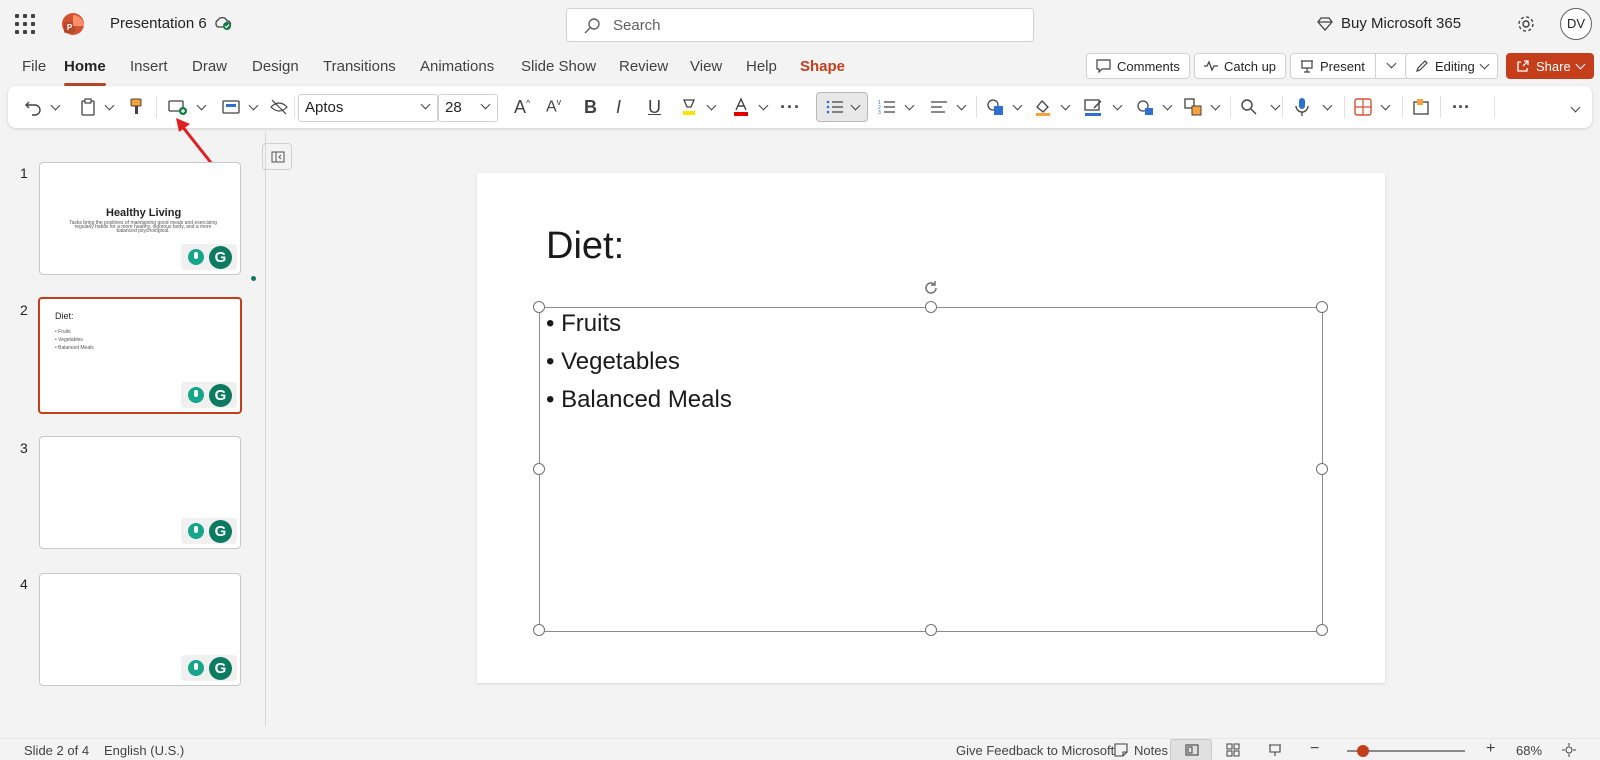 The image size is (1600, 760). What do you see at coordinates (1327, 105) in the screenshot?
I see `dictate-chevron-down-icon` at bounding box center [1327, 105].